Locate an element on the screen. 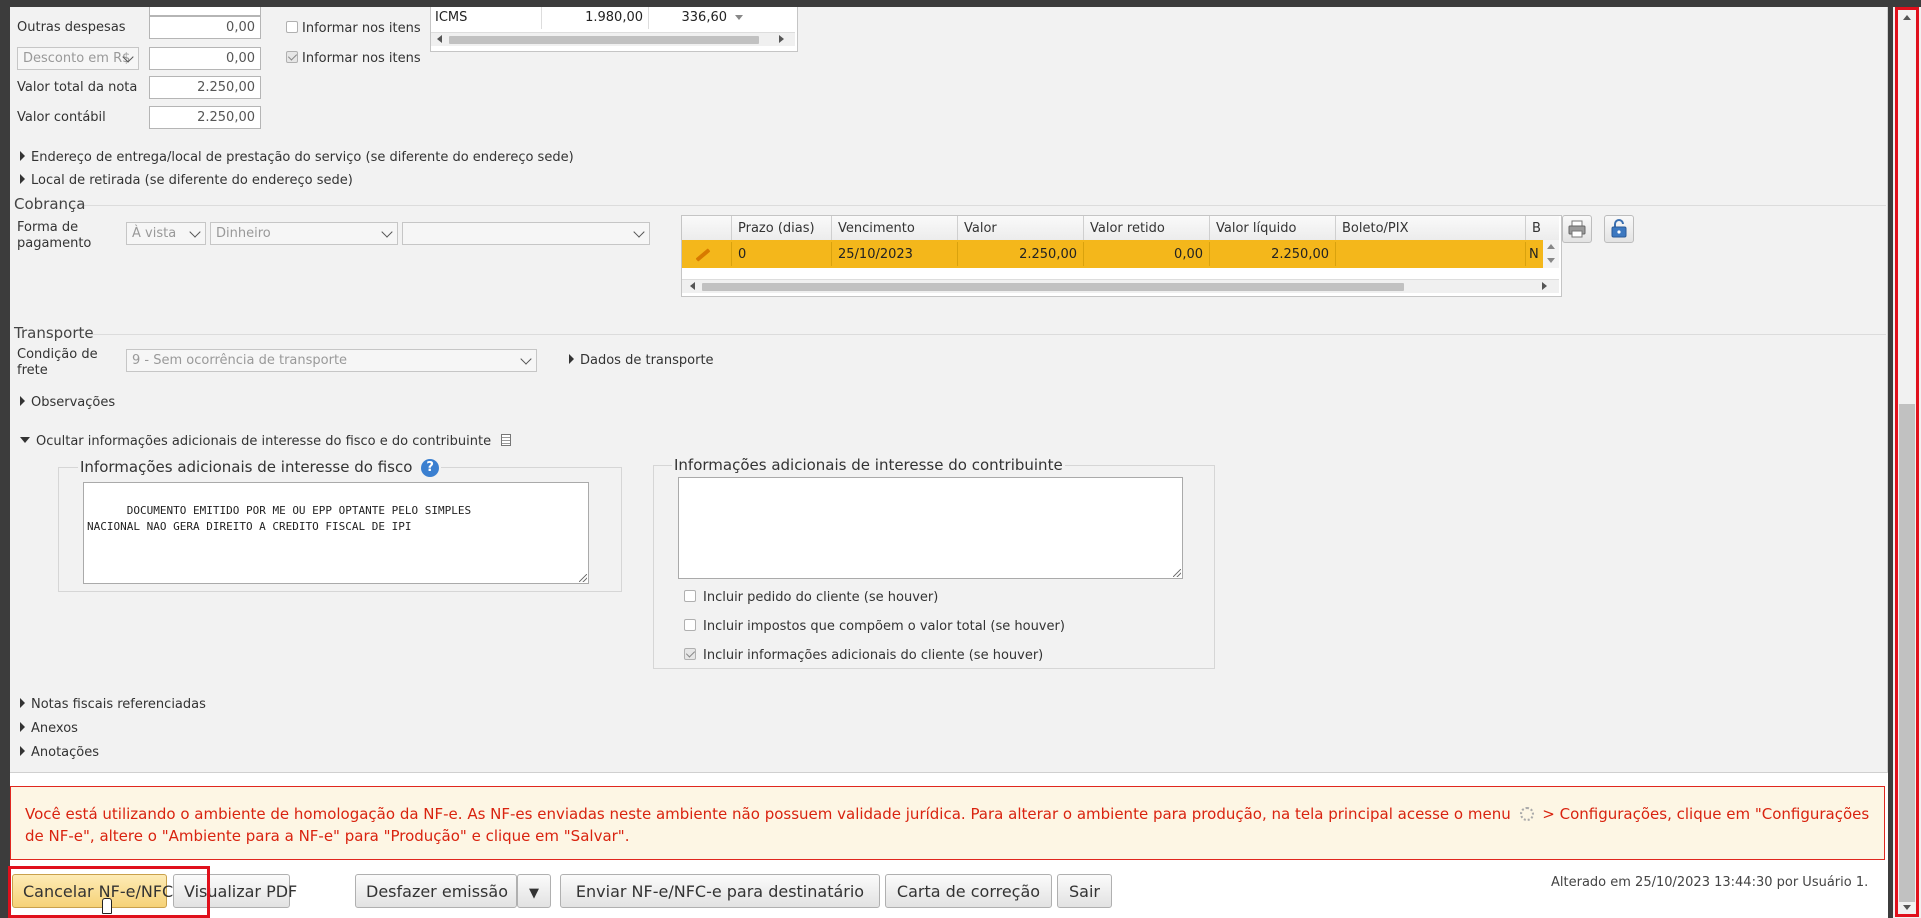 This screenshot has width=1921, height=918. anexos-label: Anexos is located at coordinates (54, 728).